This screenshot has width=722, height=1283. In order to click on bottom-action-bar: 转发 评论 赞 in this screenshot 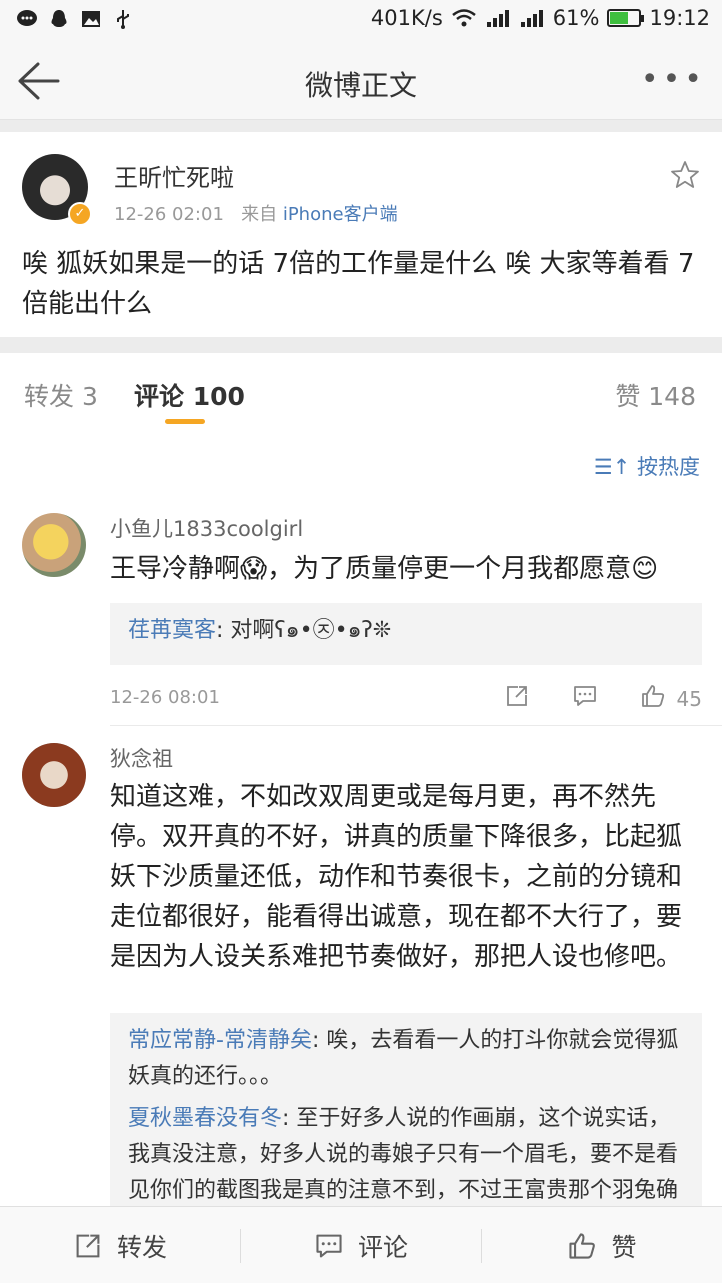, I will do `click(361, 1244)`.